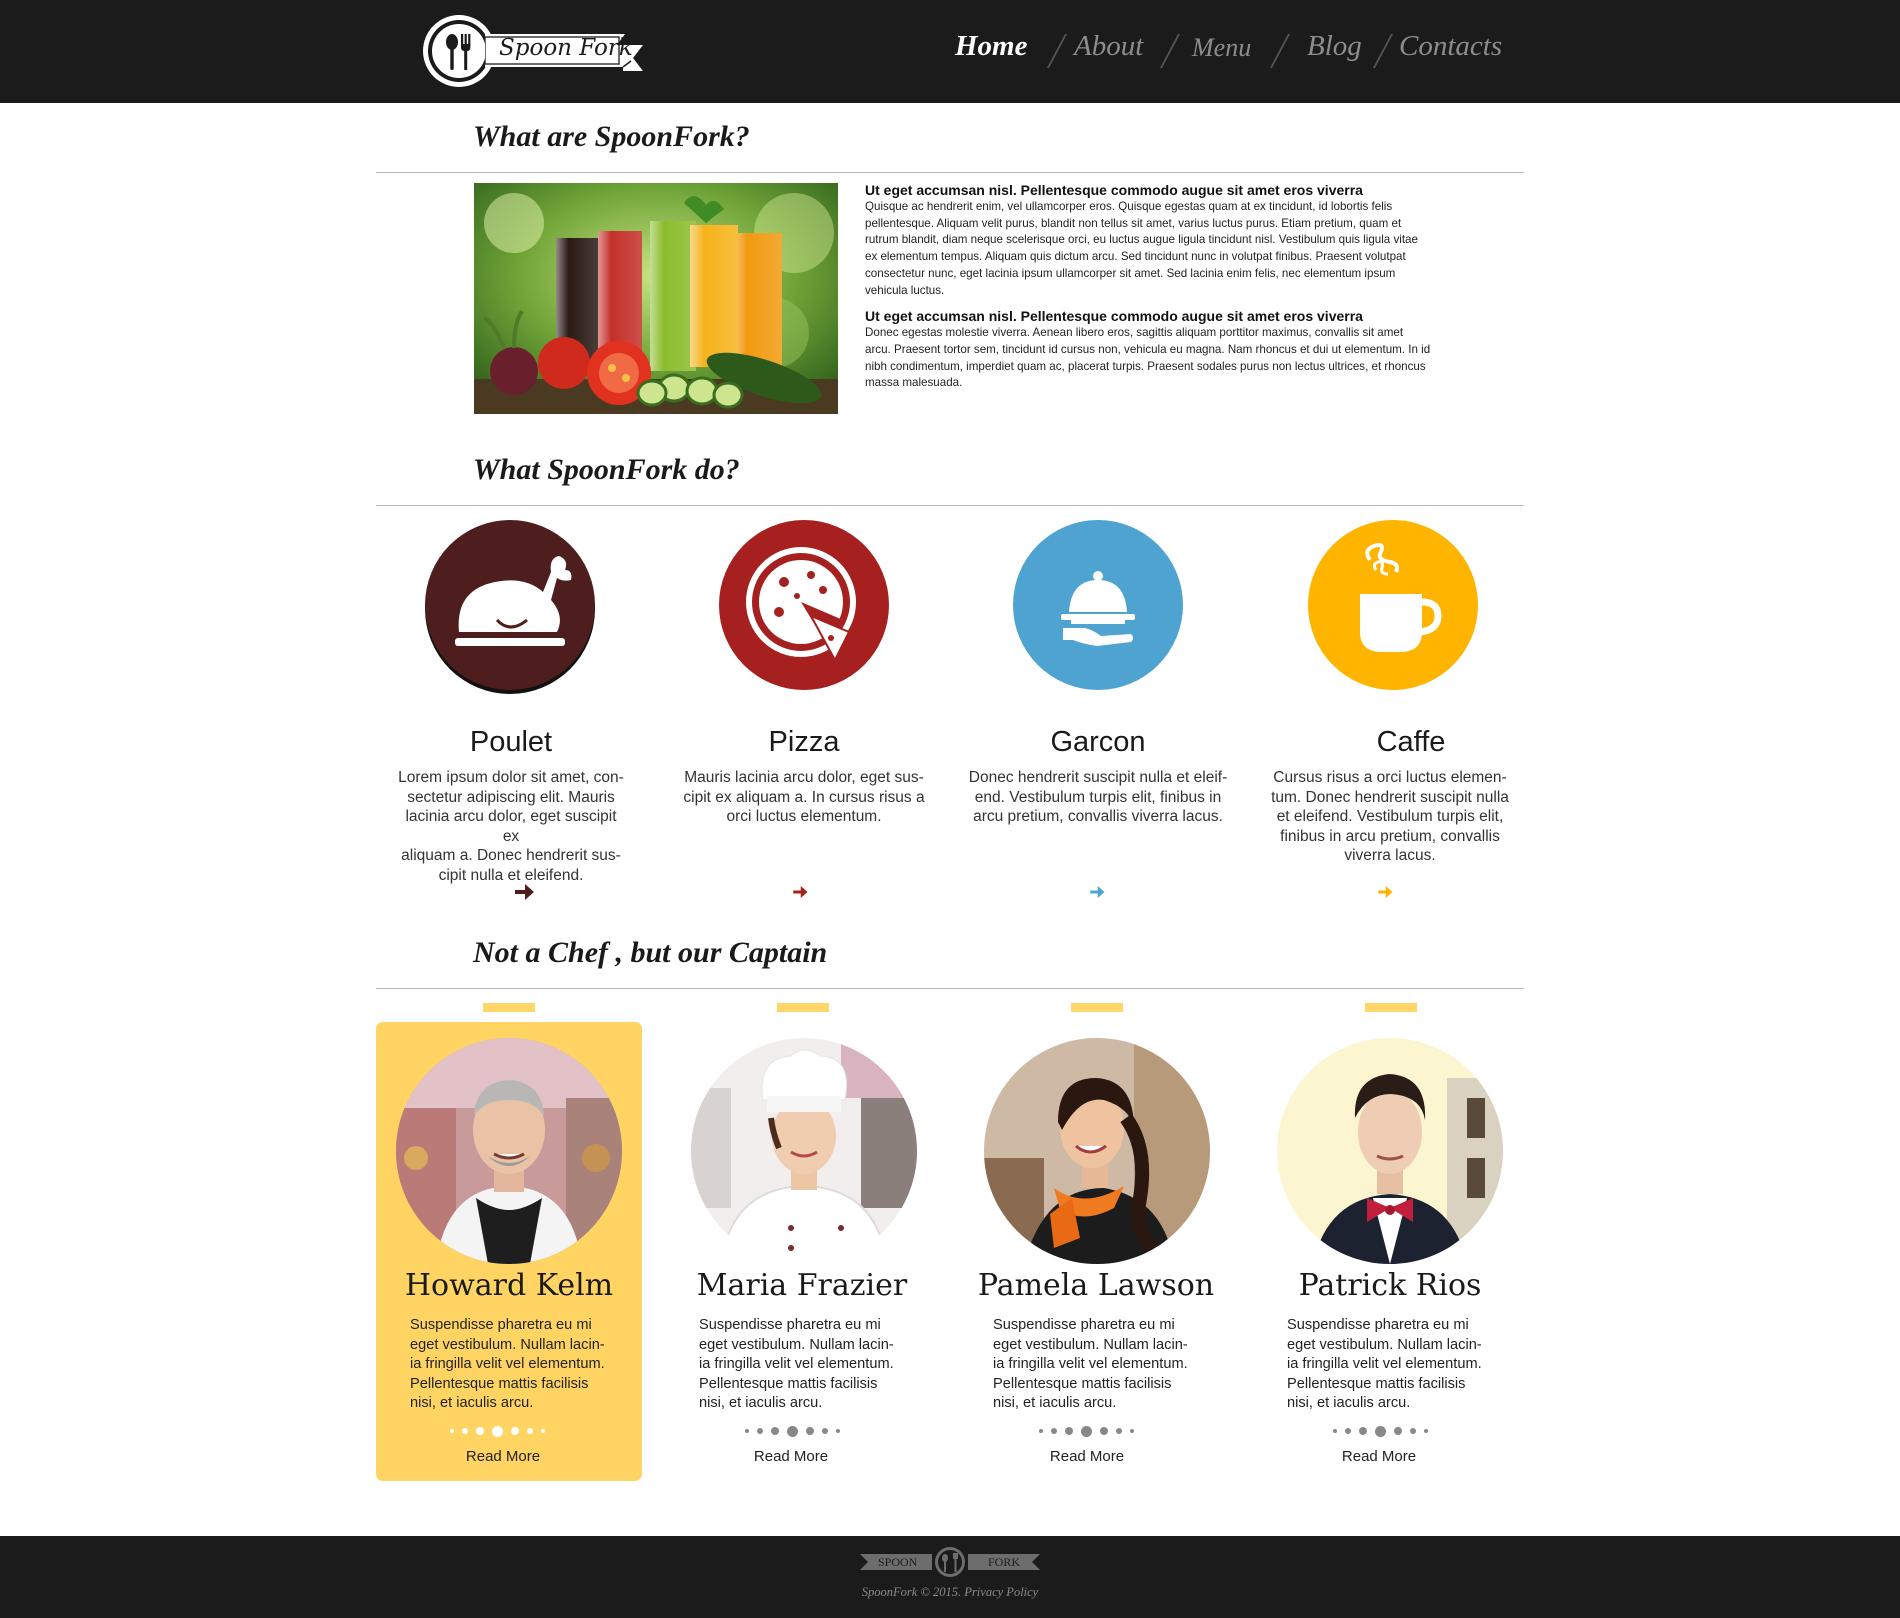 This screenshot has width=1900, height=1618. What do you see at coordinates (950, 1562) in the screenshot?
I see `footer-logo: SPOON FORK` at bounding box center [950, 1562].